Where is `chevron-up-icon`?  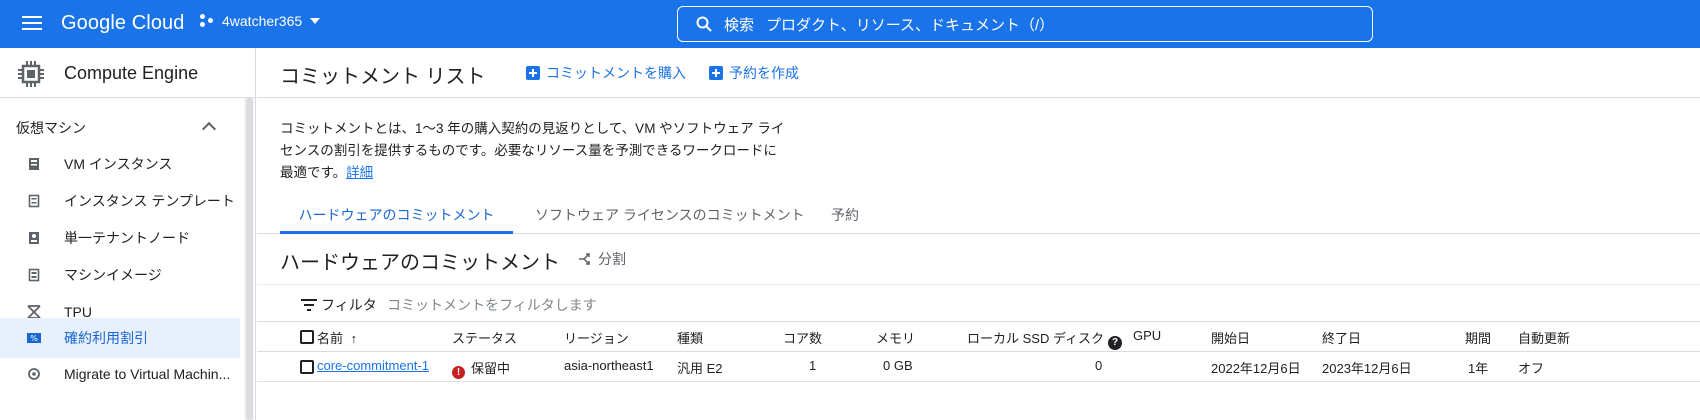
chevron-up-icon is located at coordinates (209, 129).